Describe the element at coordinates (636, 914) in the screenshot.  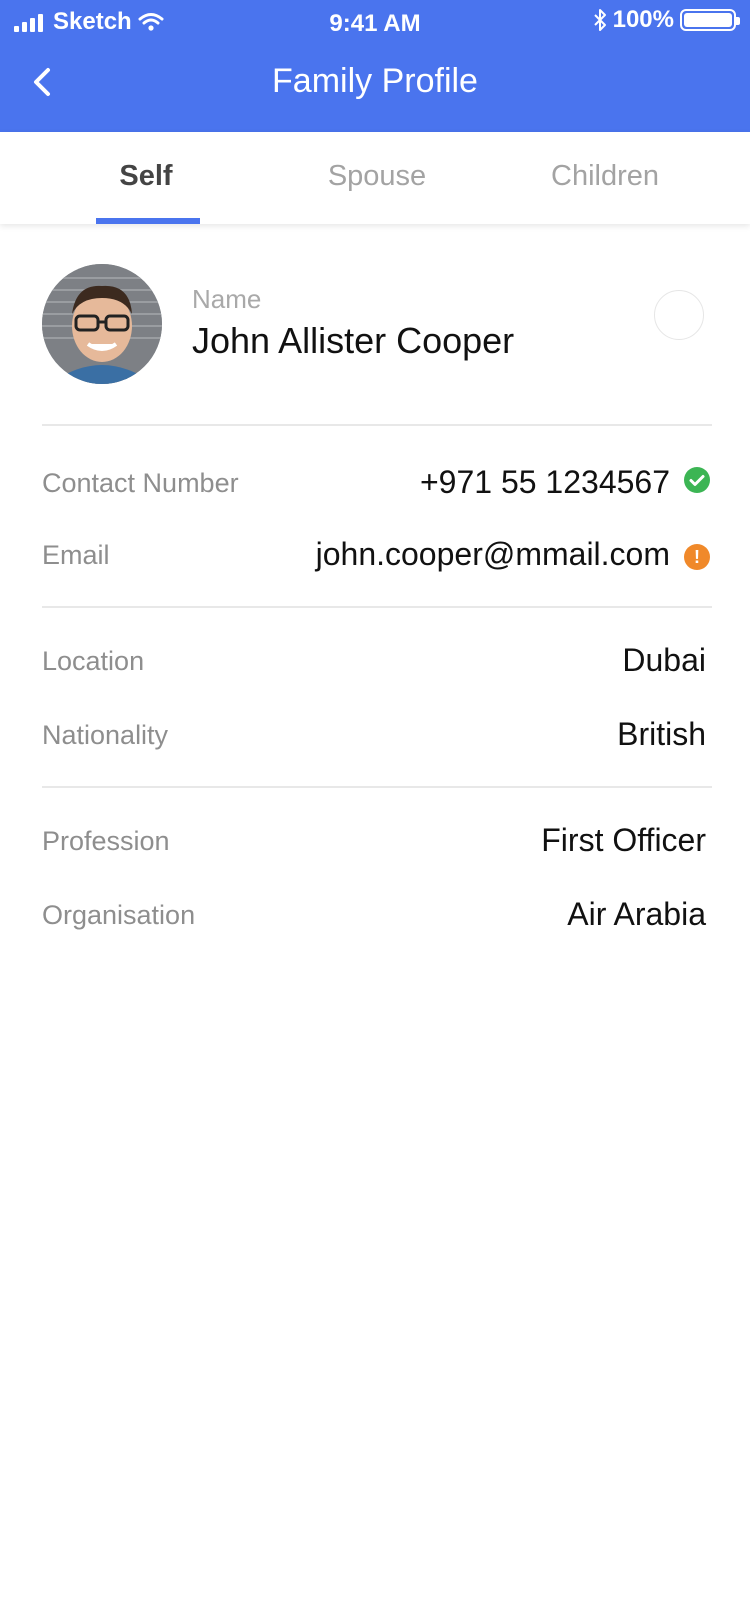
I see `organisation-value: Air Arabia` at that location.